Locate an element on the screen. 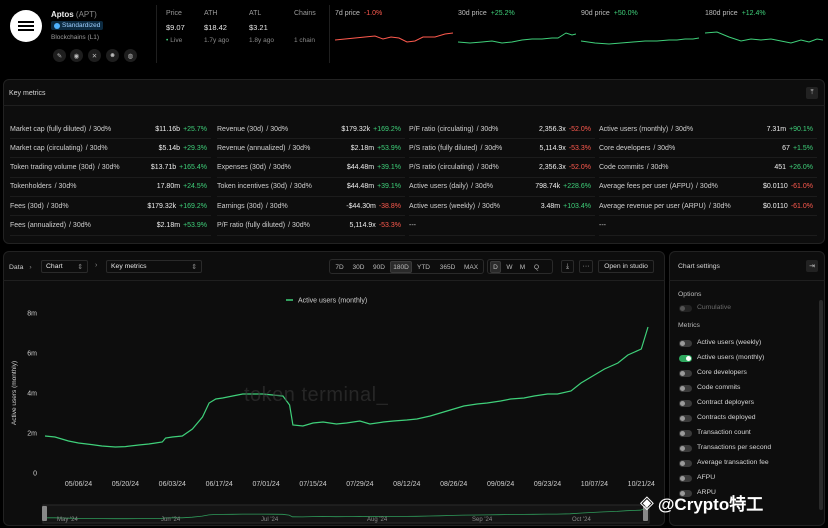 This screenshot has height=528, width=828. metric-cell: Fees (30d)/ 30d% $179.32k +169.2% is located at coordinates (110, 207).